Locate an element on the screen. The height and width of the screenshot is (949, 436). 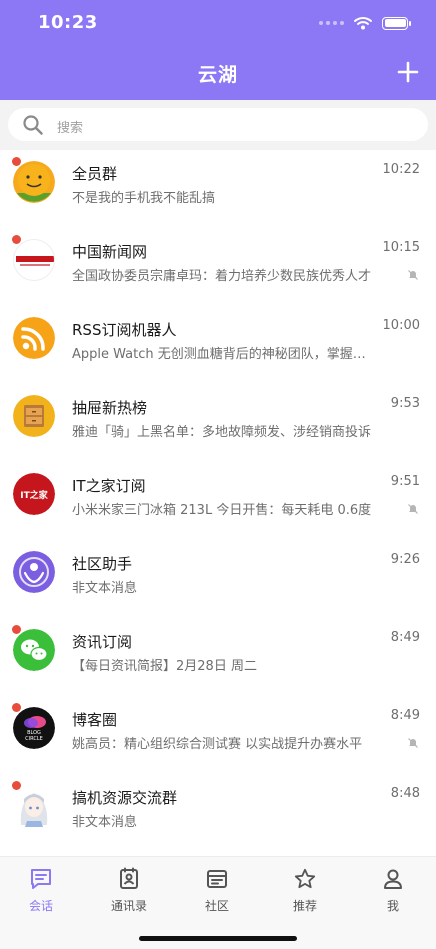
chat-icon is located at coordinates (41, 879).